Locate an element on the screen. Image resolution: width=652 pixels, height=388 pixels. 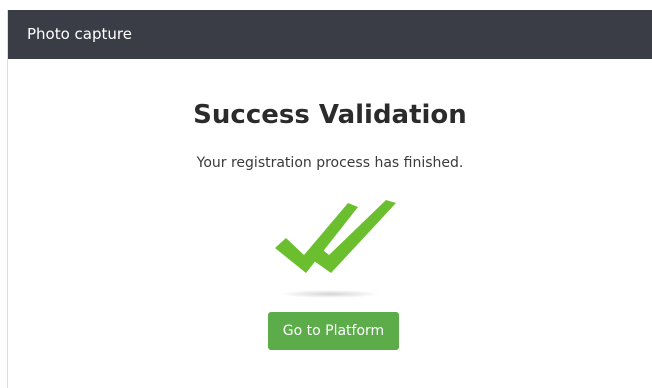
panel-header: Photo capture is located at coordinates (330, 34).